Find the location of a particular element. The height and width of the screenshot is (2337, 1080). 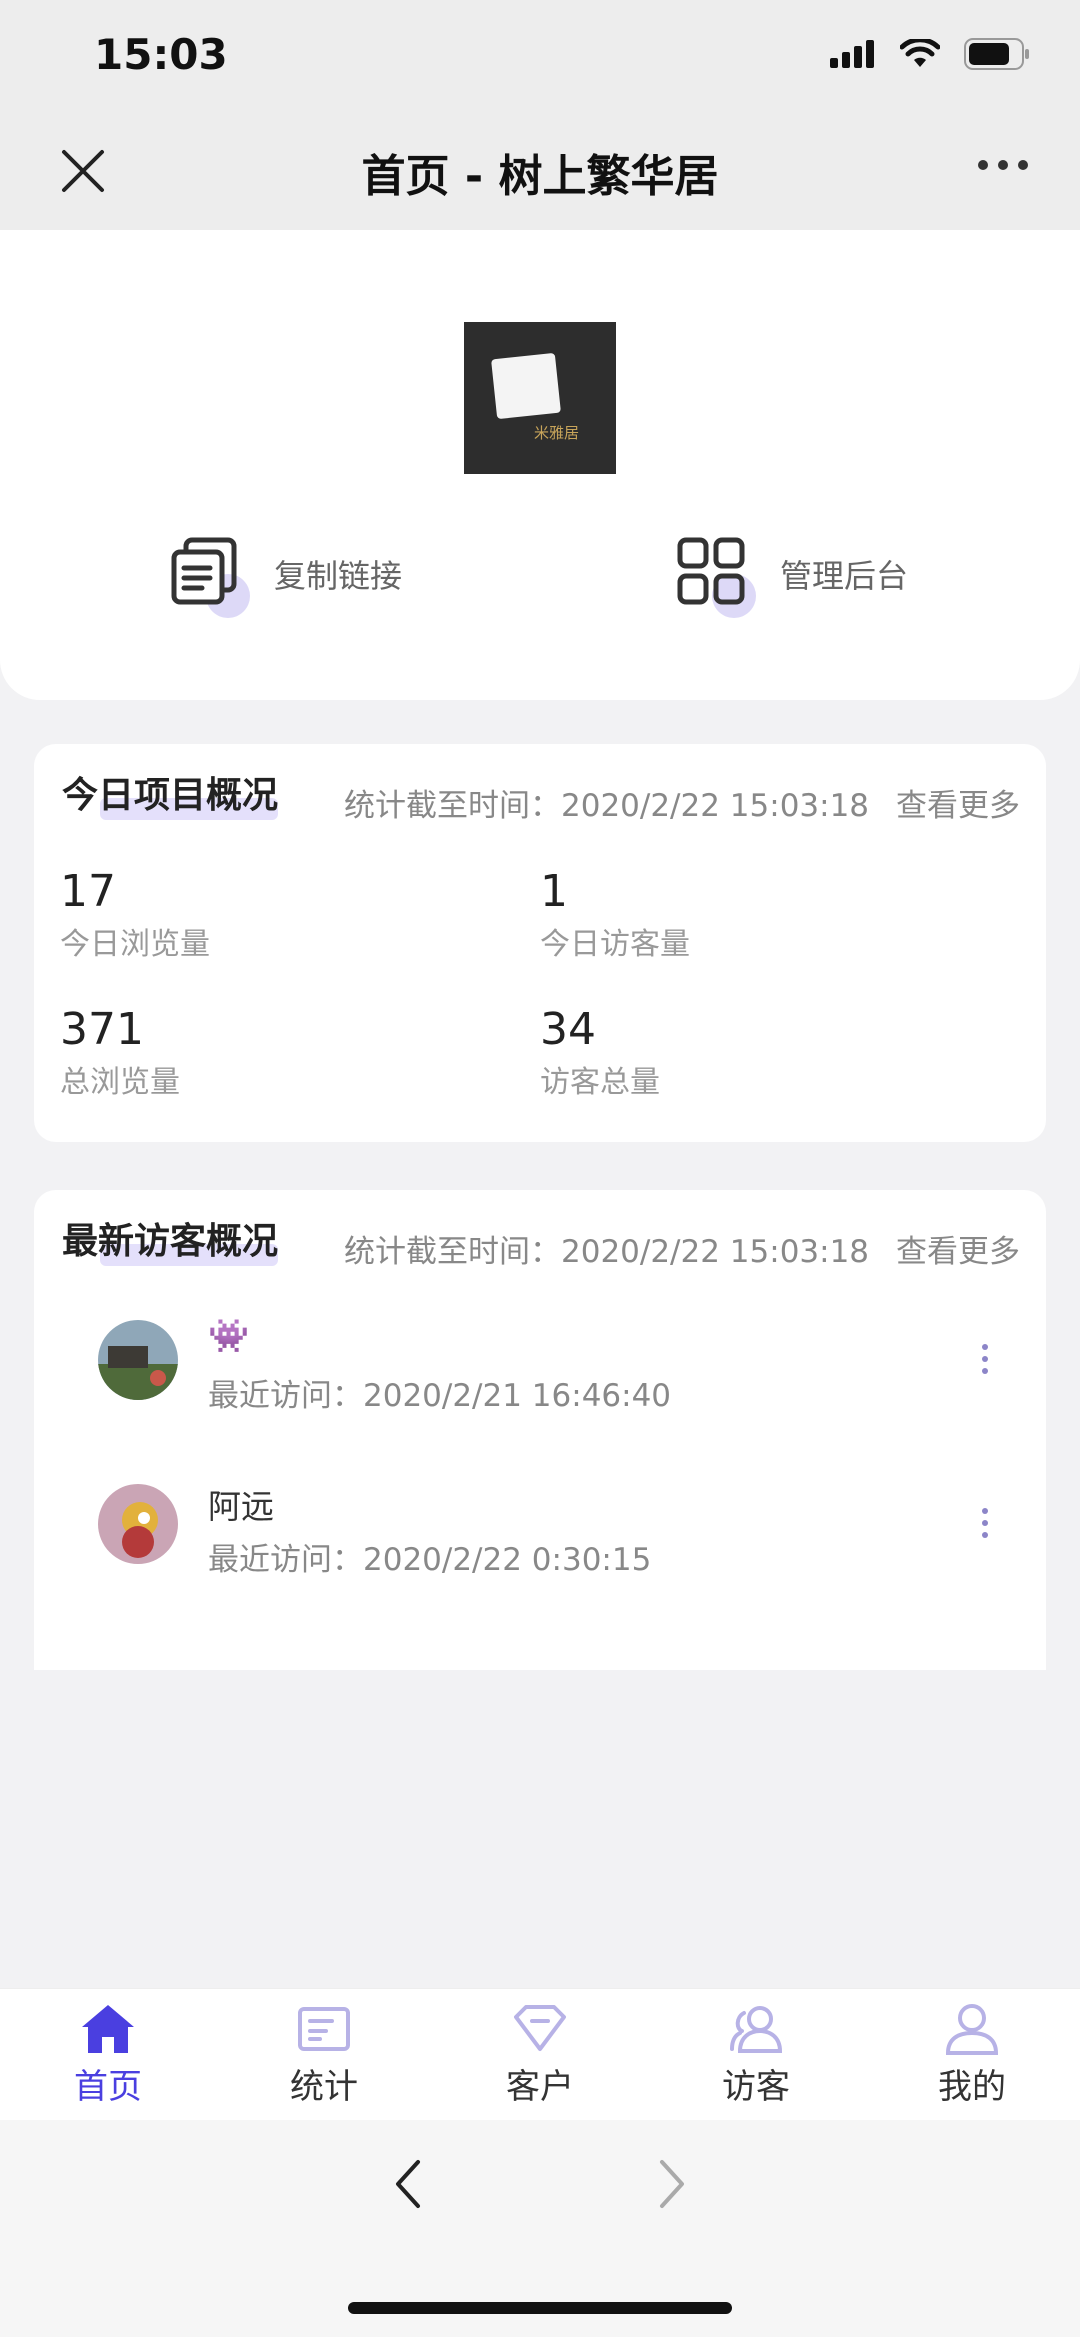

wifi-icon is located at coordinates (920, 53).